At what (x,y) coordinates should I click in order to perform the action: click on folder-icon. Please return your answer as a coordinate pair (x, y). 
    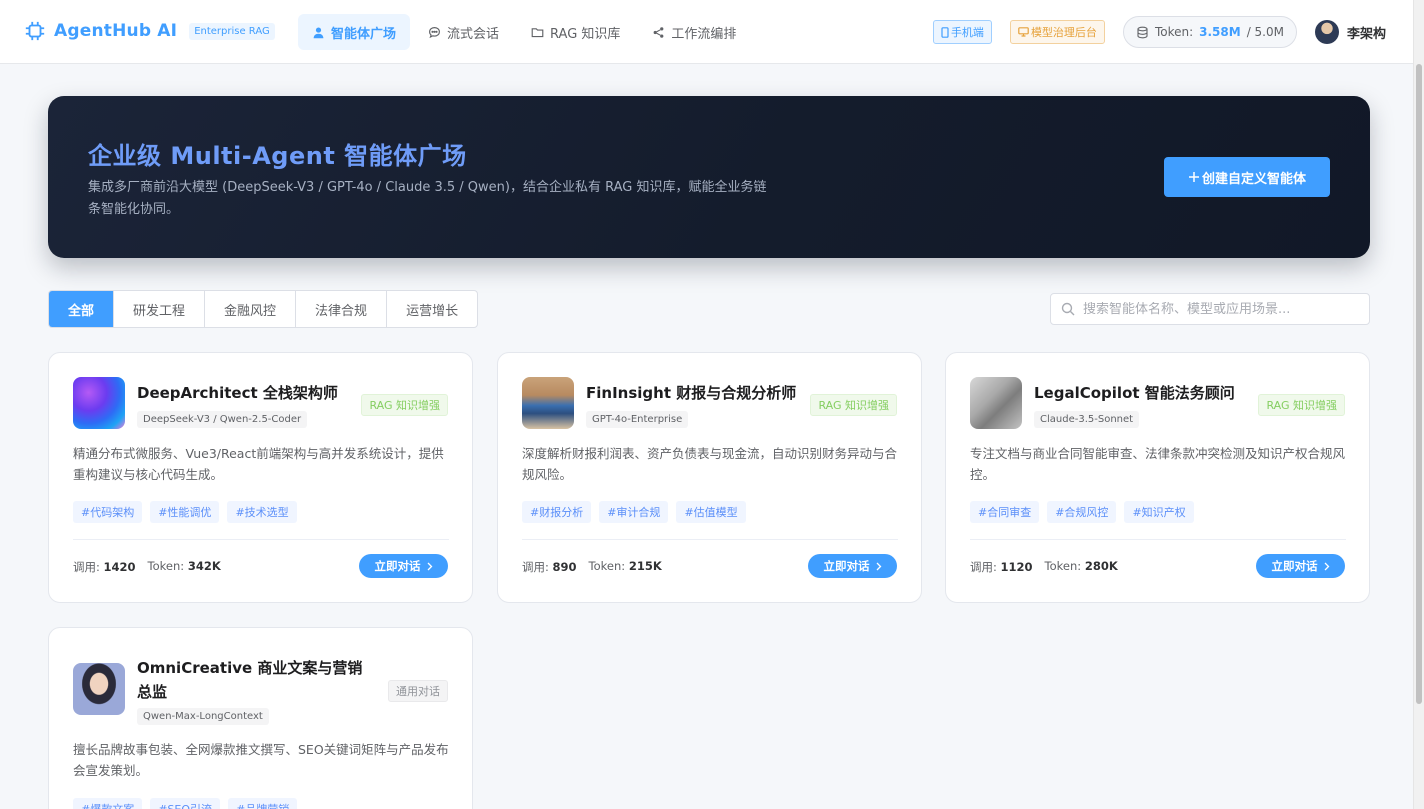
    Looking at the image, I should click on (537, 32).